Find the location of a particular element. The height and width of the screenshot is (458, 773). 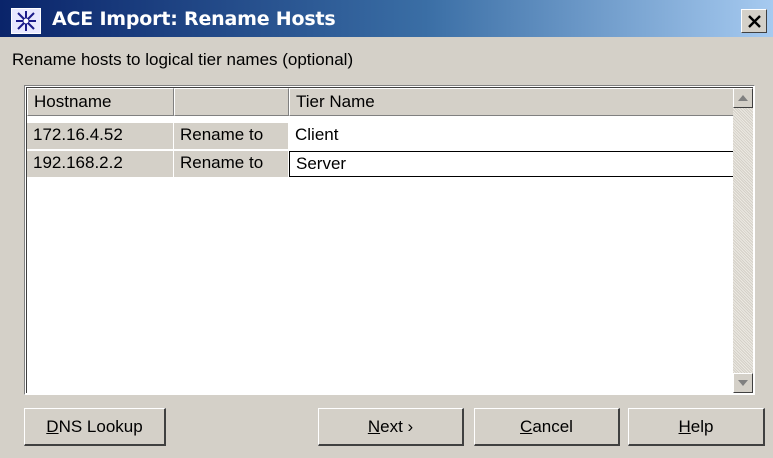

help-button: Help is located at coordinates (696, 427).